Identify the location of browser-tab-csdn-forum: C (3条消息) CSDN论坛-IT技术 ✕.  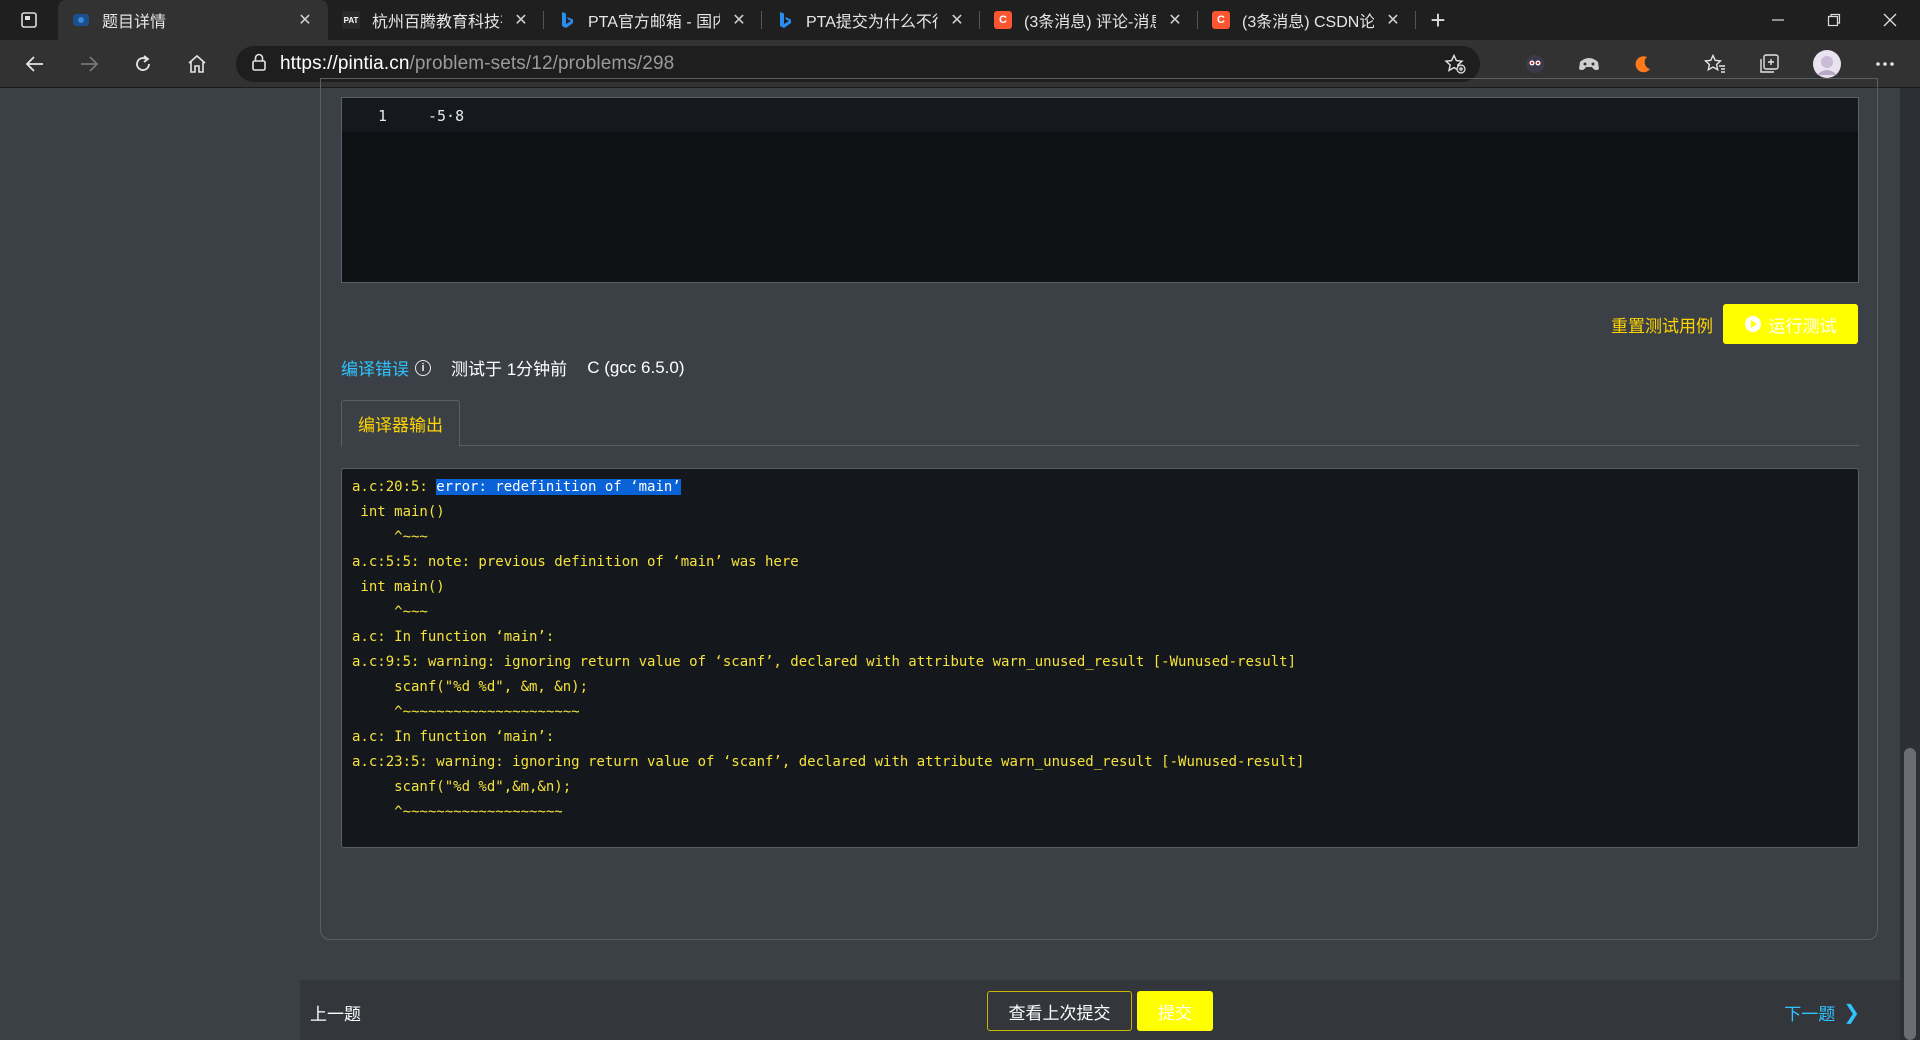
(1307, 20).